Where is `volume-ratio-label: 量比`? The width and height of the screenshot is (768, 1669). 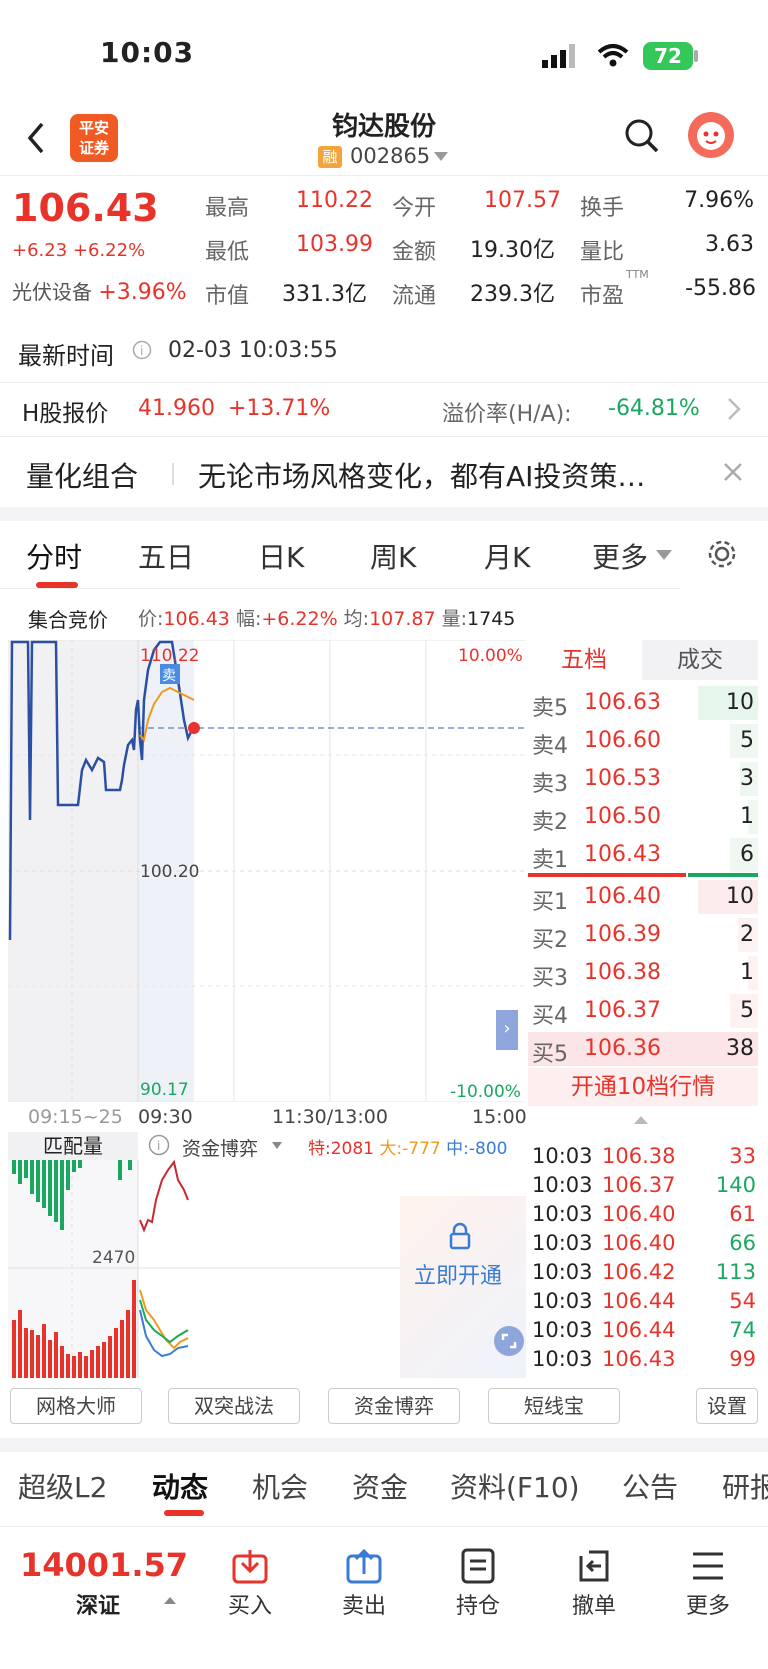 volume-ratio-label: 量比 is located at coordinates (602, 252).